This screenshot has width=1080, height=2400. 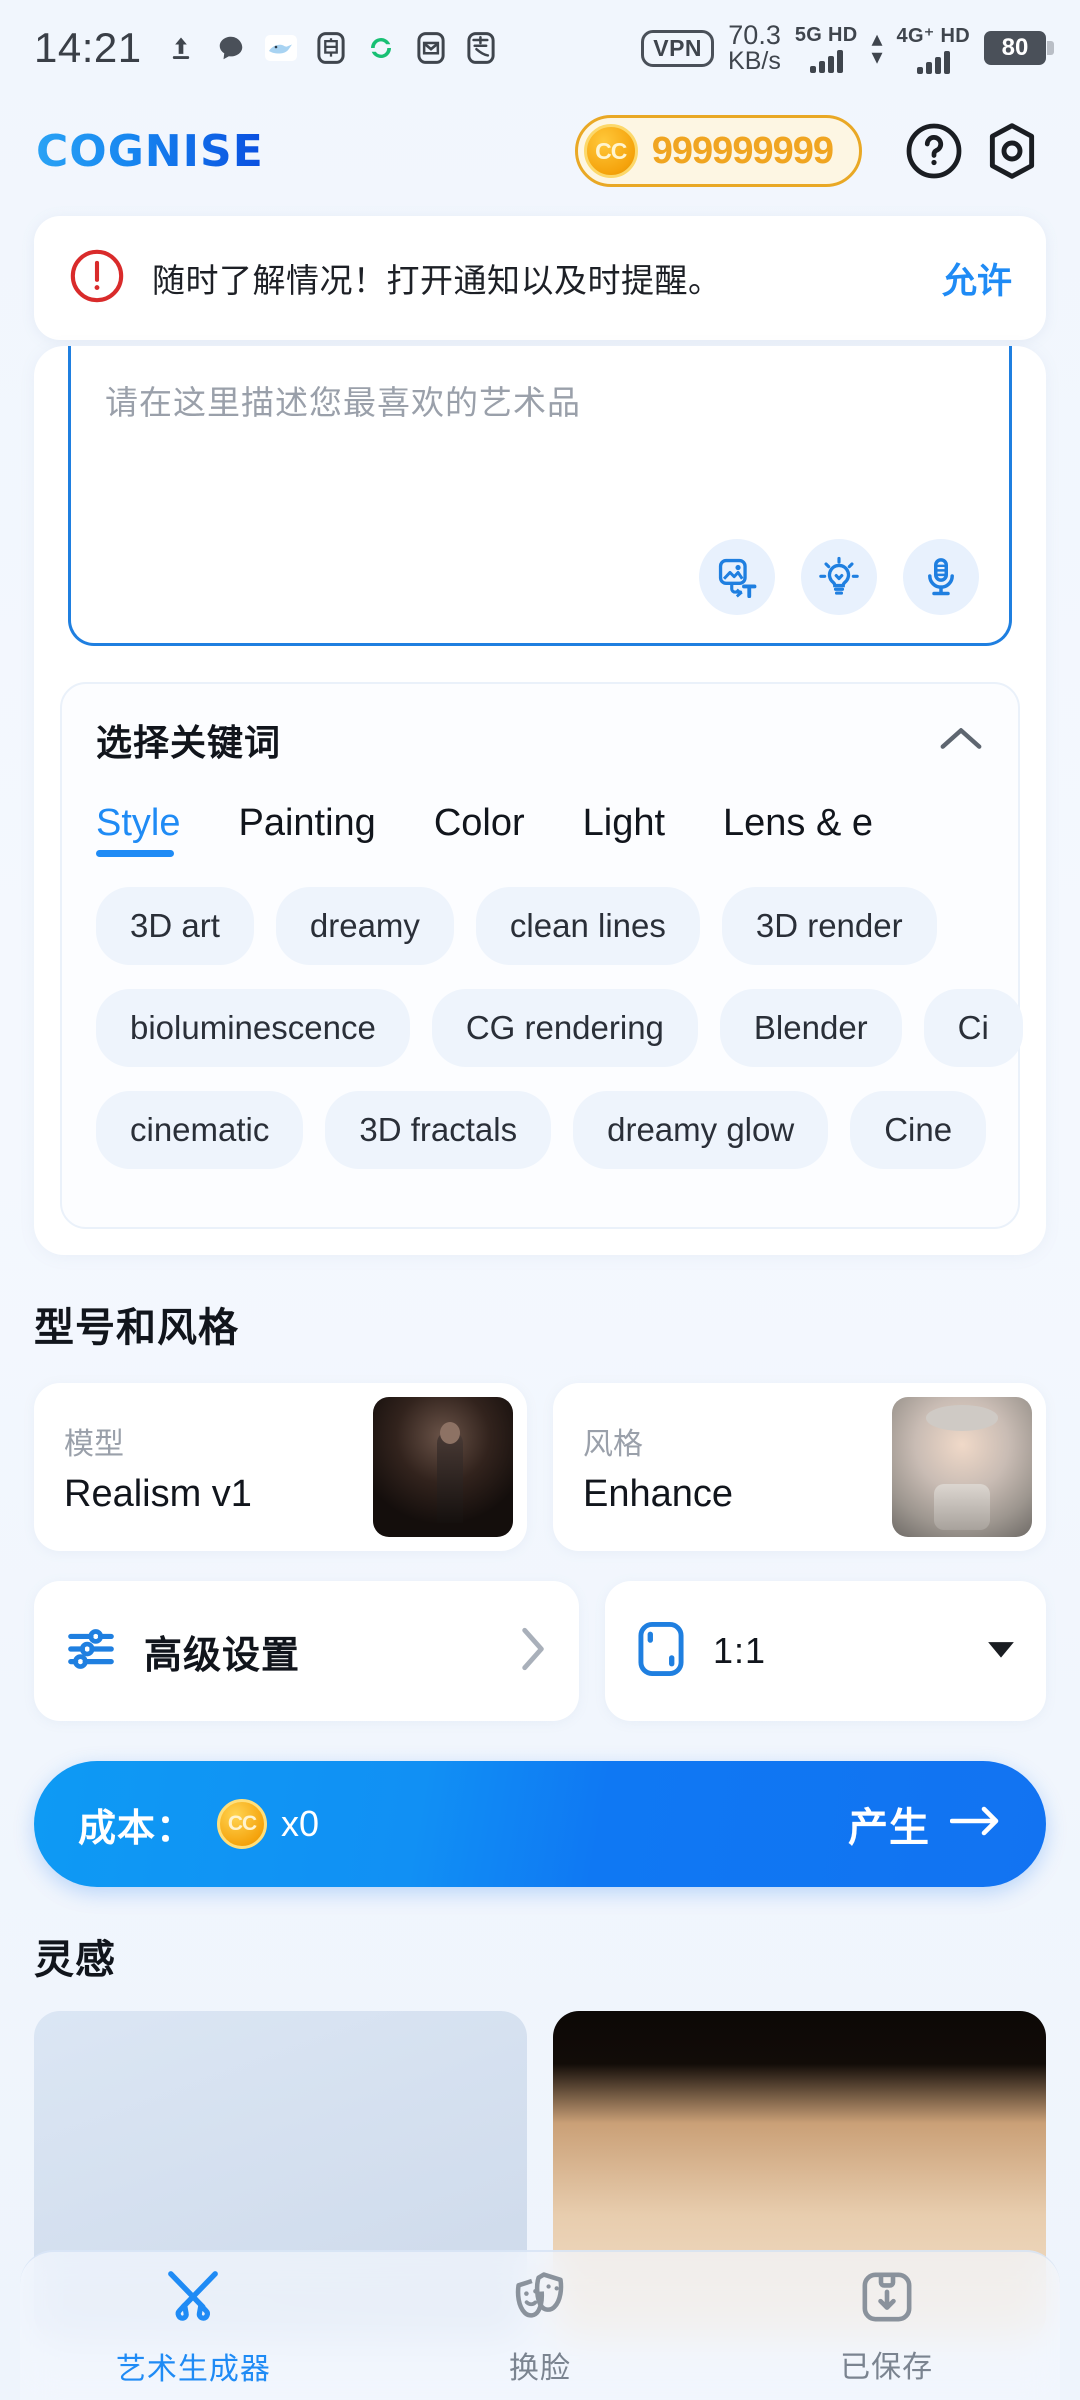 I want to click on keywords-header: 选择关键词, so click(x=540, y=740).